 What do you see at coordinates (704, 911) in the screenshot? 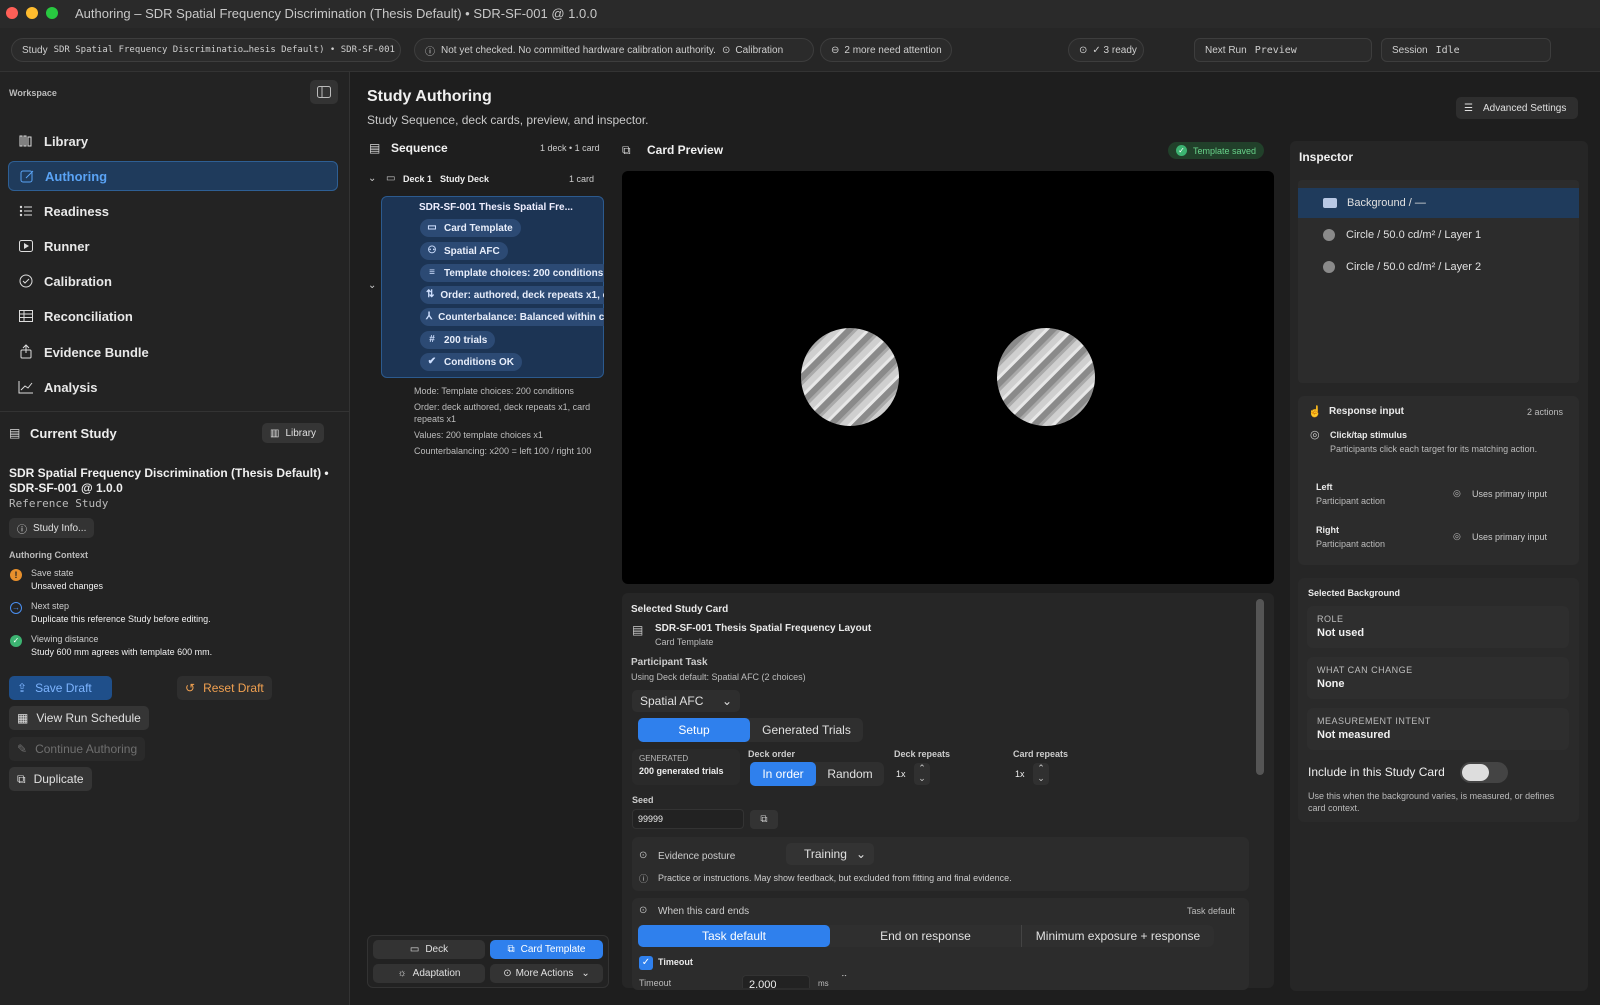
I see `card-ends-label: When this card ends` at bounding box center [704, 911].